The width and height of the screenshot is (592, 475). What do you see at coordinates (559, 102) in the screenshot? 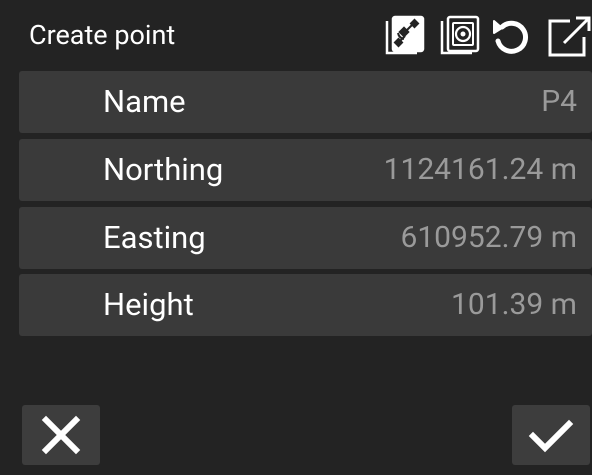
I see `field-value-name: P4` at bounding box center [559, 102].